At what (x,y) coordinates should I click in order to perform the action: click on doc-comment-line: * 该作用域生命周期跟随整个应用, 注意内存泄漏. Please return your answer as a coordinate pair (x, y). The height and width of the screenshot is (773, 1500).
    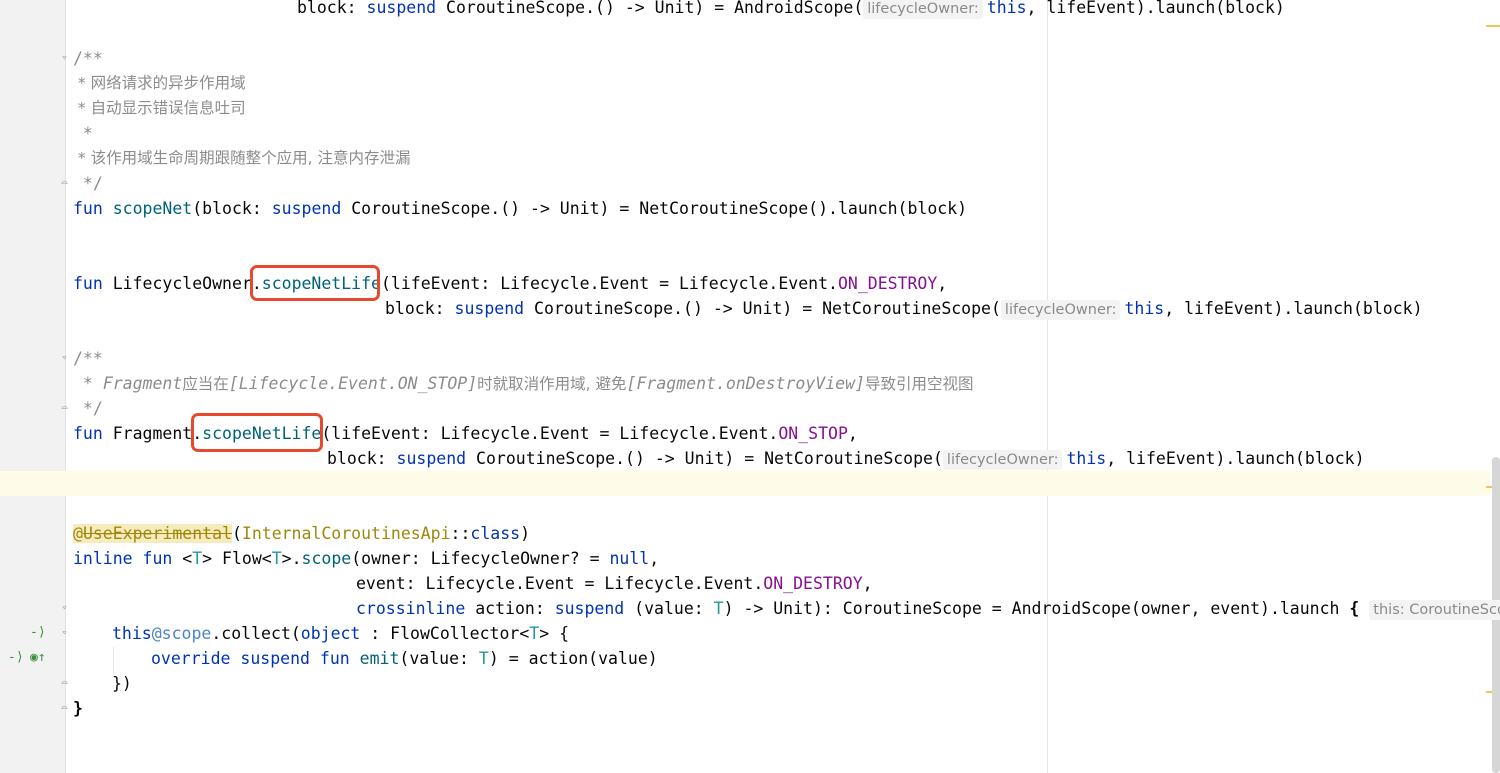
    Looking at the image, I should click on (242, 158).